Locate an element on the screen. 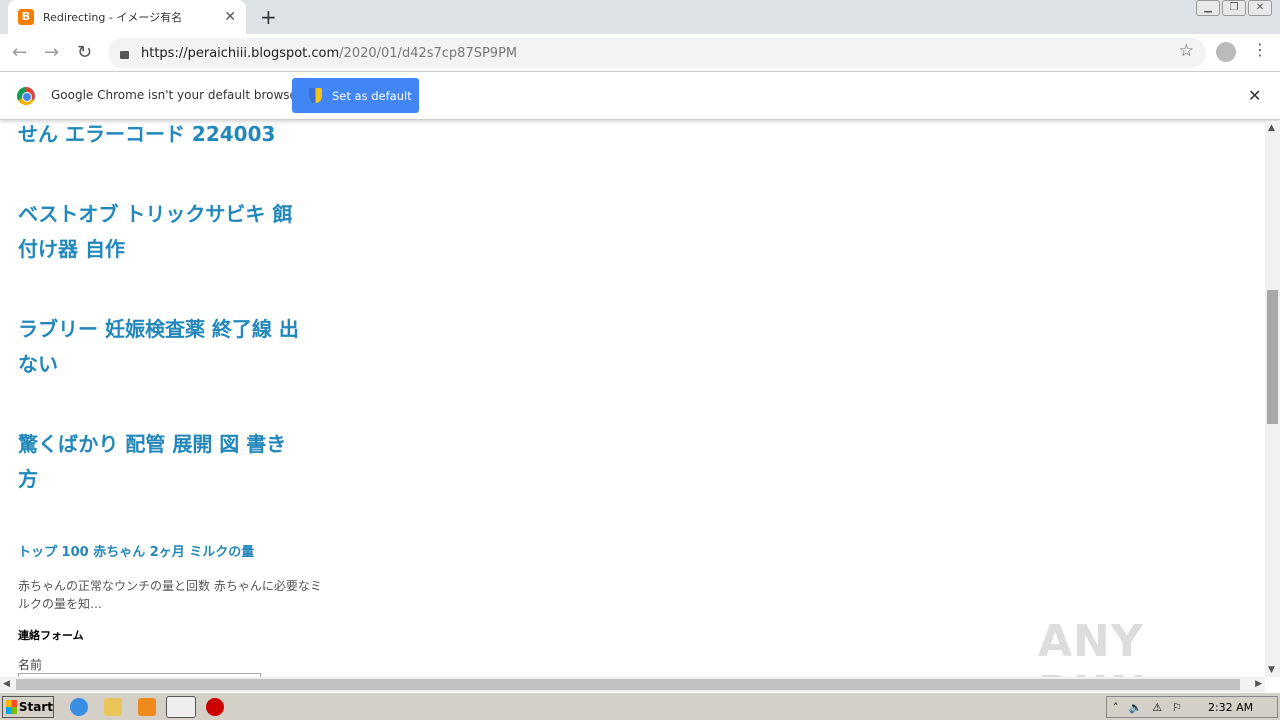 The height and width of the screenshot is (720, 1280). horizontal-scrollbar: ◀ ▶ is located at coordinates (632, 684).